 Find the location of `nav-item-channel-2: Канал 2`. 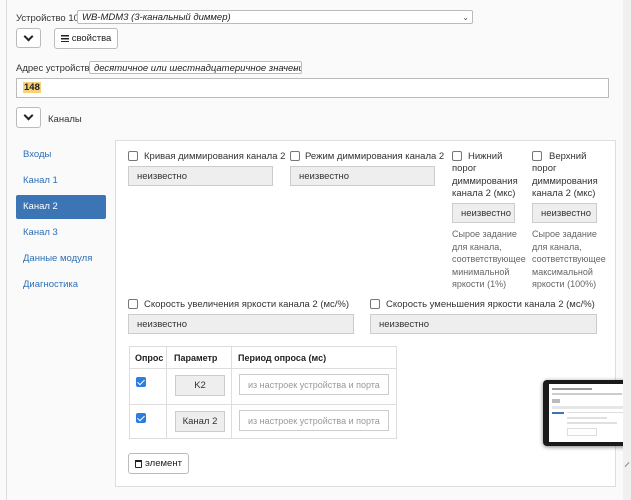

nav-item-channel-2: Канал 2 is located at coordinates (61, 207).